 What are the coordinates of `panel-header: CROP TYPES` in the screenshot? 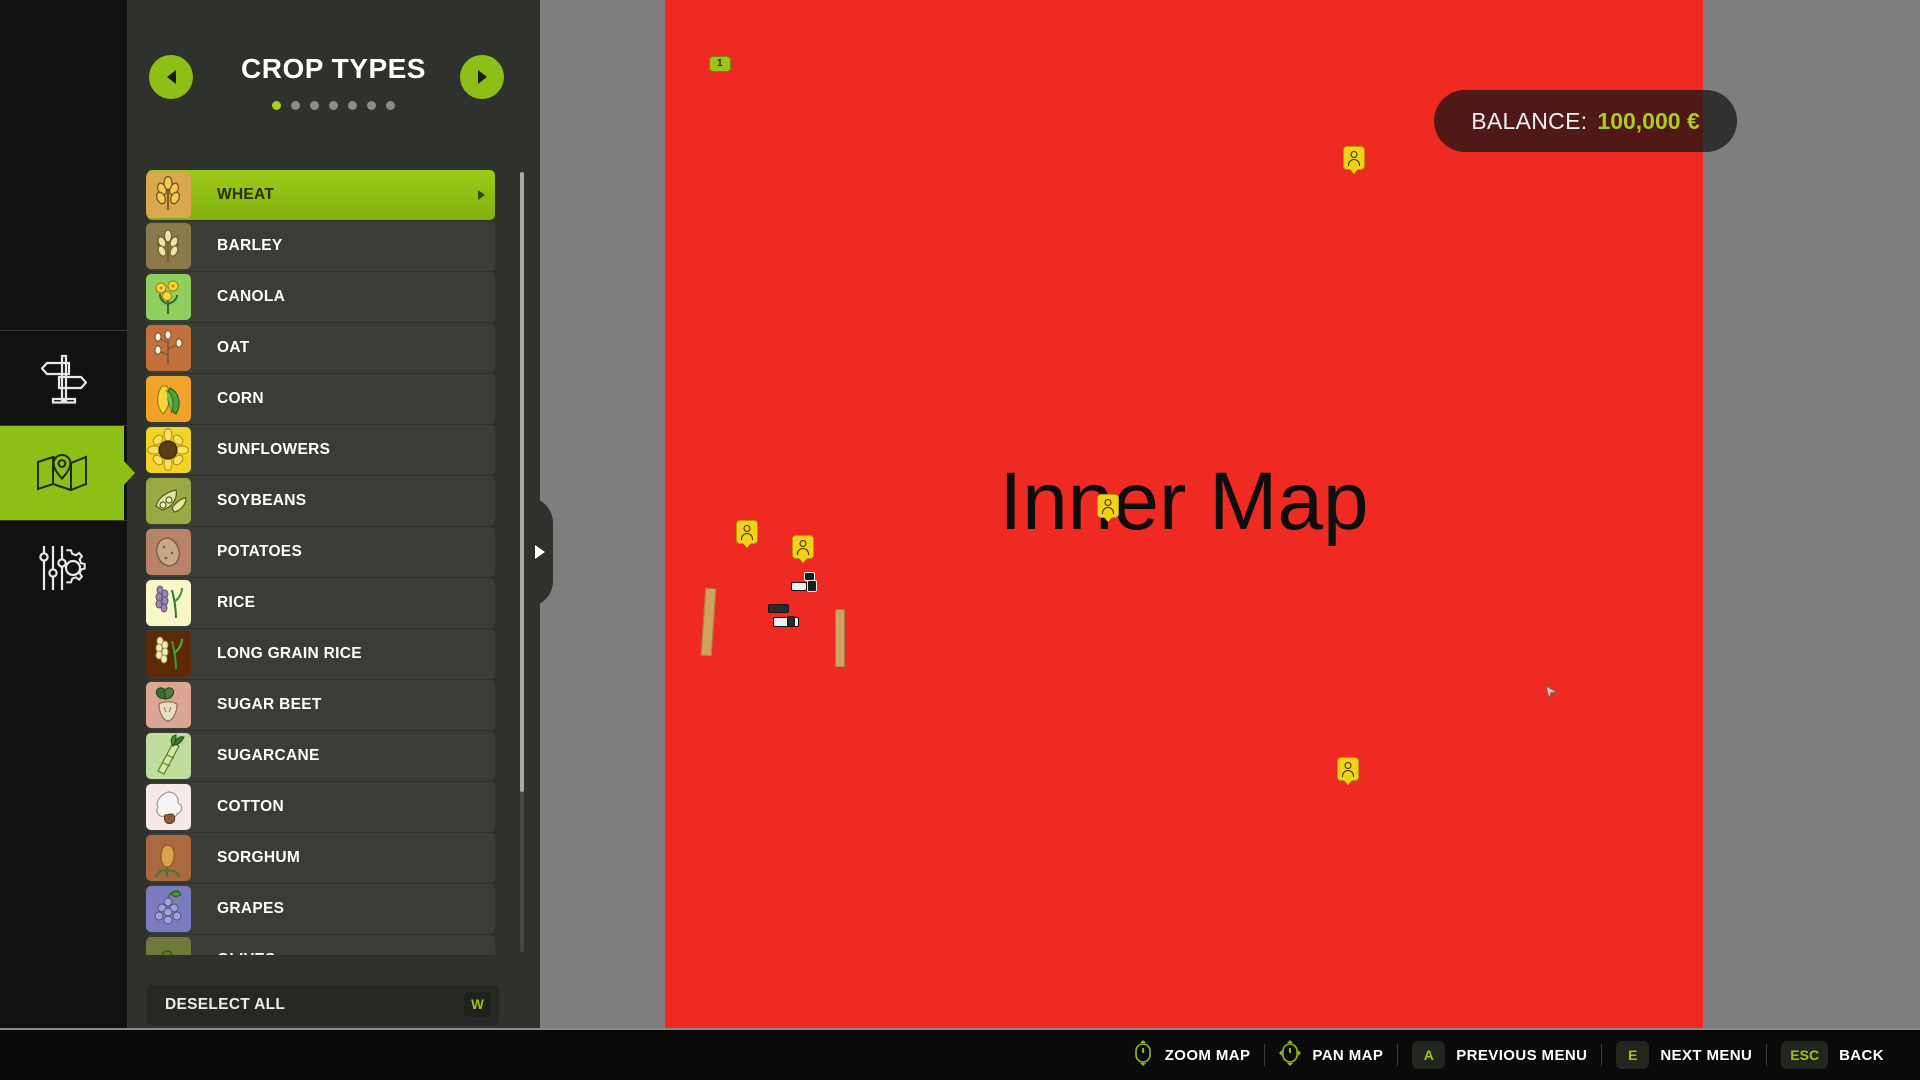 It's located at (333, 70).